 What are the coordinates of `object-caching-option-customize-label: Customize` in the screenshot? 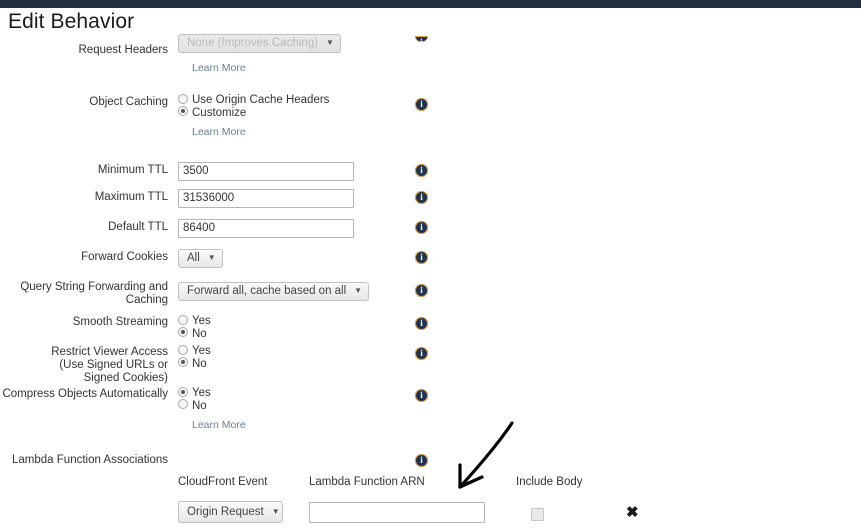 It's located at (219, 112).